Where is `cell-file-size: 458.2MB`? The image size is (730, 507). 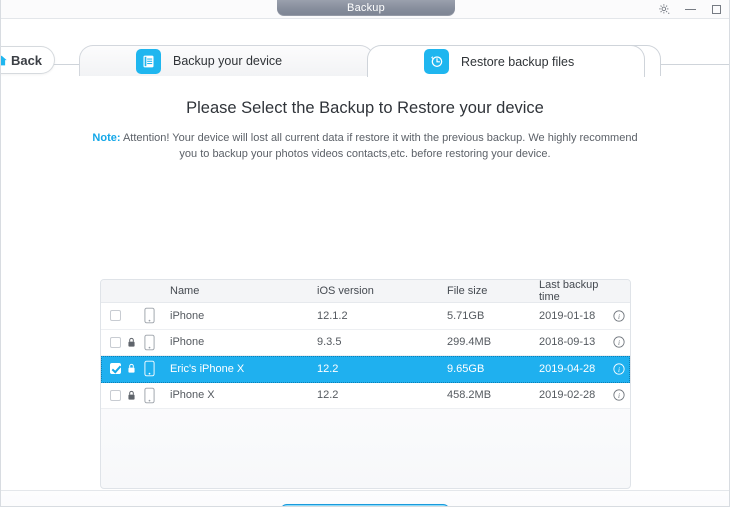
cell-file-size: 458.2MB is located at coordinates (469, 395).